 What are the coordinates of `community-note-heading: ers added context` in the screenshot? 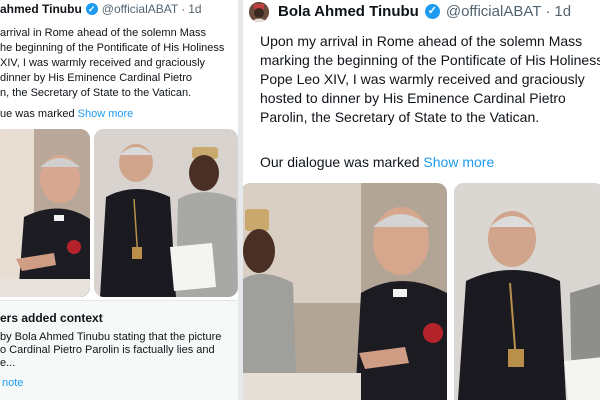 It's located at (51, 318).